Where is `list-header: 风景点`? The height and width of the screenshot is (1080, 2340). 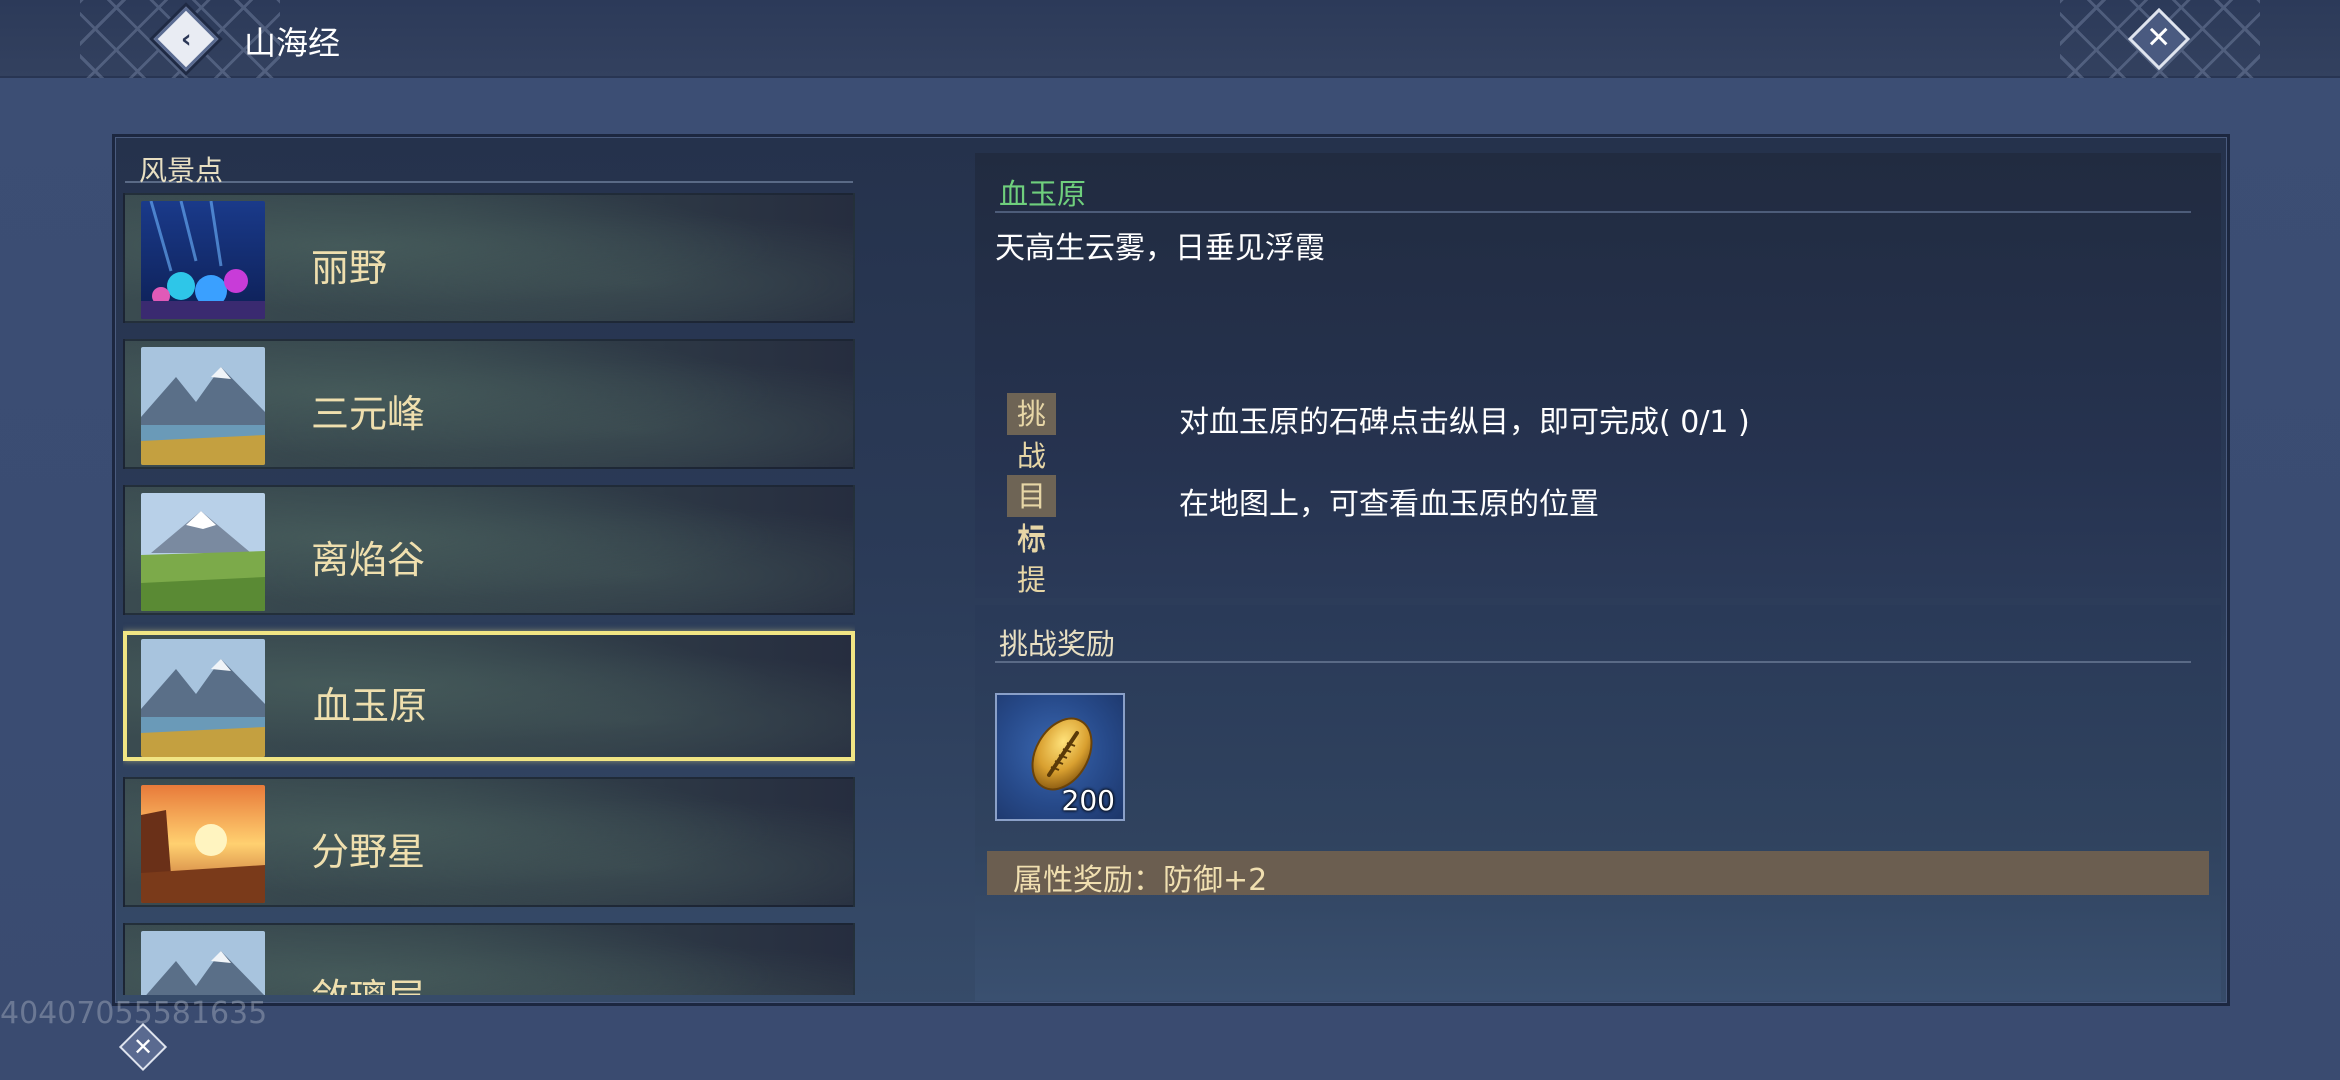
list-header: 风景点 is located at coordinates (489, 166).